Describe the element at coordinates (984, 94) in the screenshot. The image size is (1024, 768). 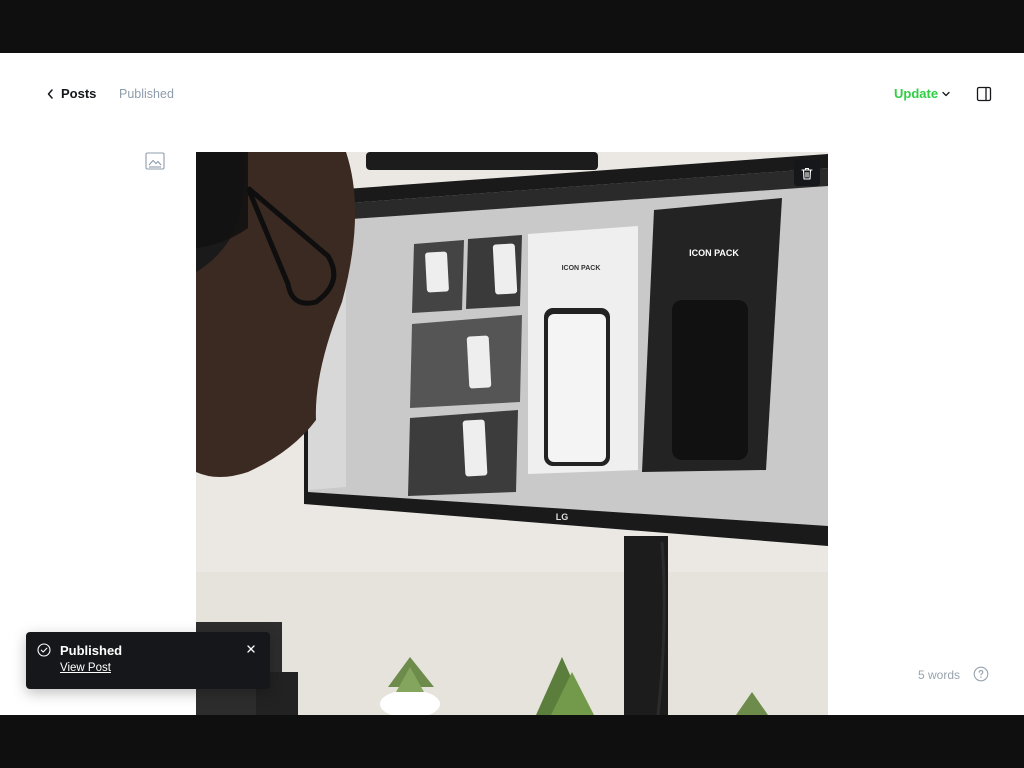
I see `sidebar-panel-icon` at that location.